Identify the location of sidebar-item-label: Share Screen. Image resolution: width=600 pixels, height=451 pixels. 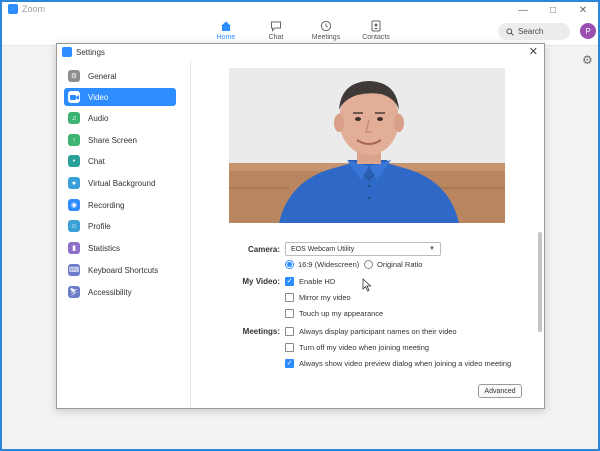
(112, 140).